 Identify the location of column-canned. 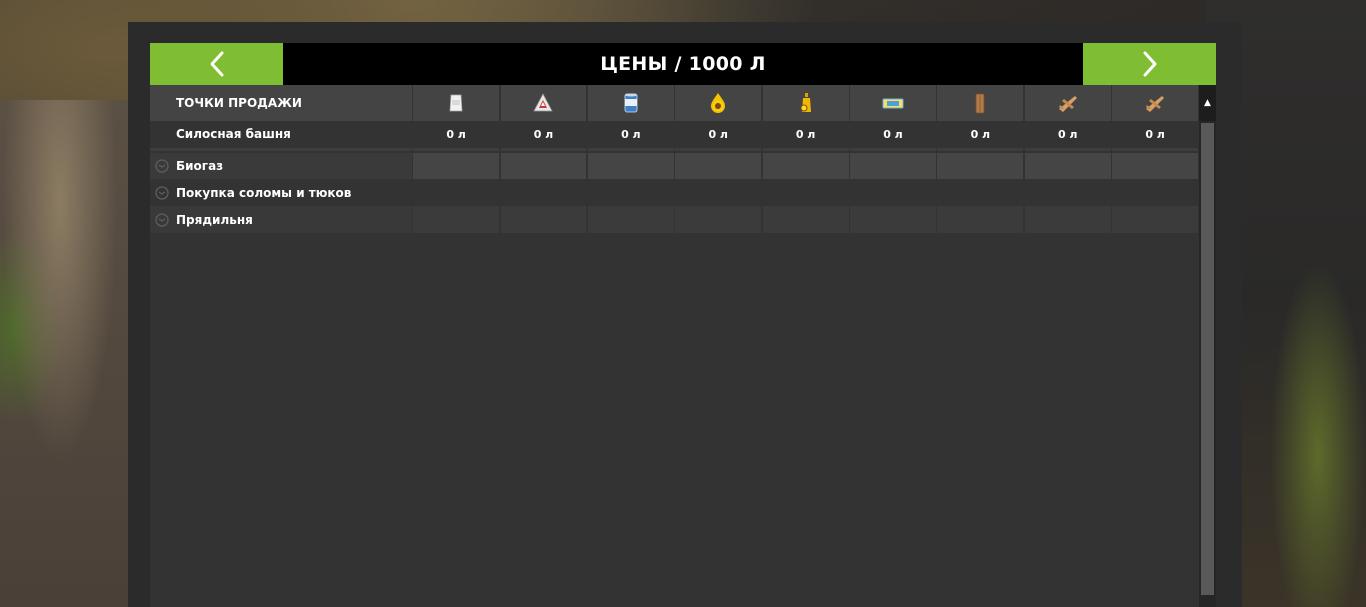
(630, 103).